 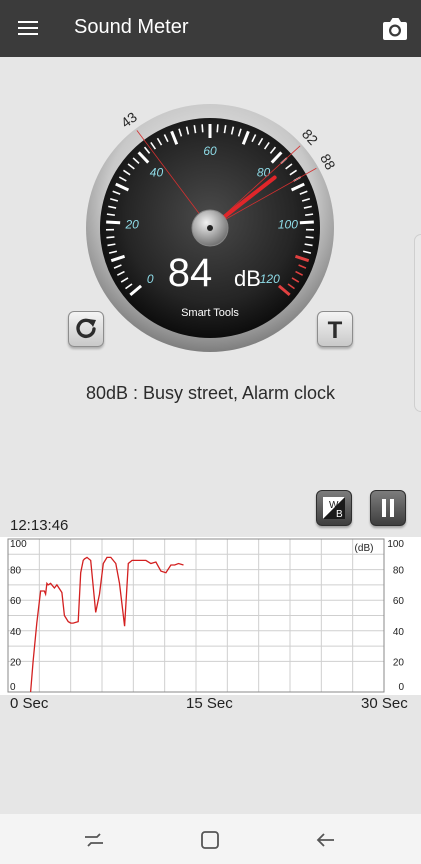 I want to click on gauge-scale-label: 40, so click(x=157, y=172).